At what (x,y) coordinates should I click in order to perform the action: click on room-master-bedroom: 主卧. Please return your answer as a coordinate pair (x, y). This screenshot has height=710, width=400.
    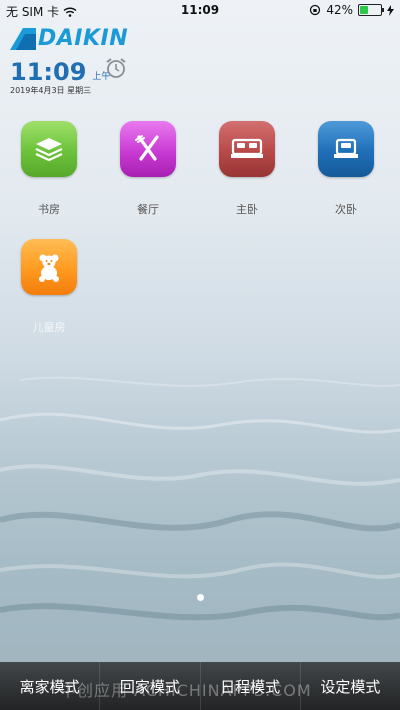
    Looking at the image, I should click on (247, 169).